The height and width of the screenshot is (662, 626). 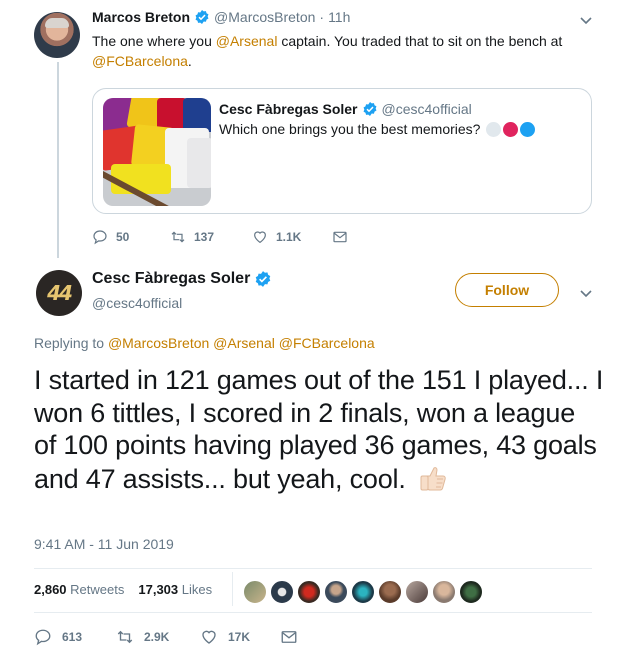 I want to click on red-circle-icon, so click(x=511, y=129).